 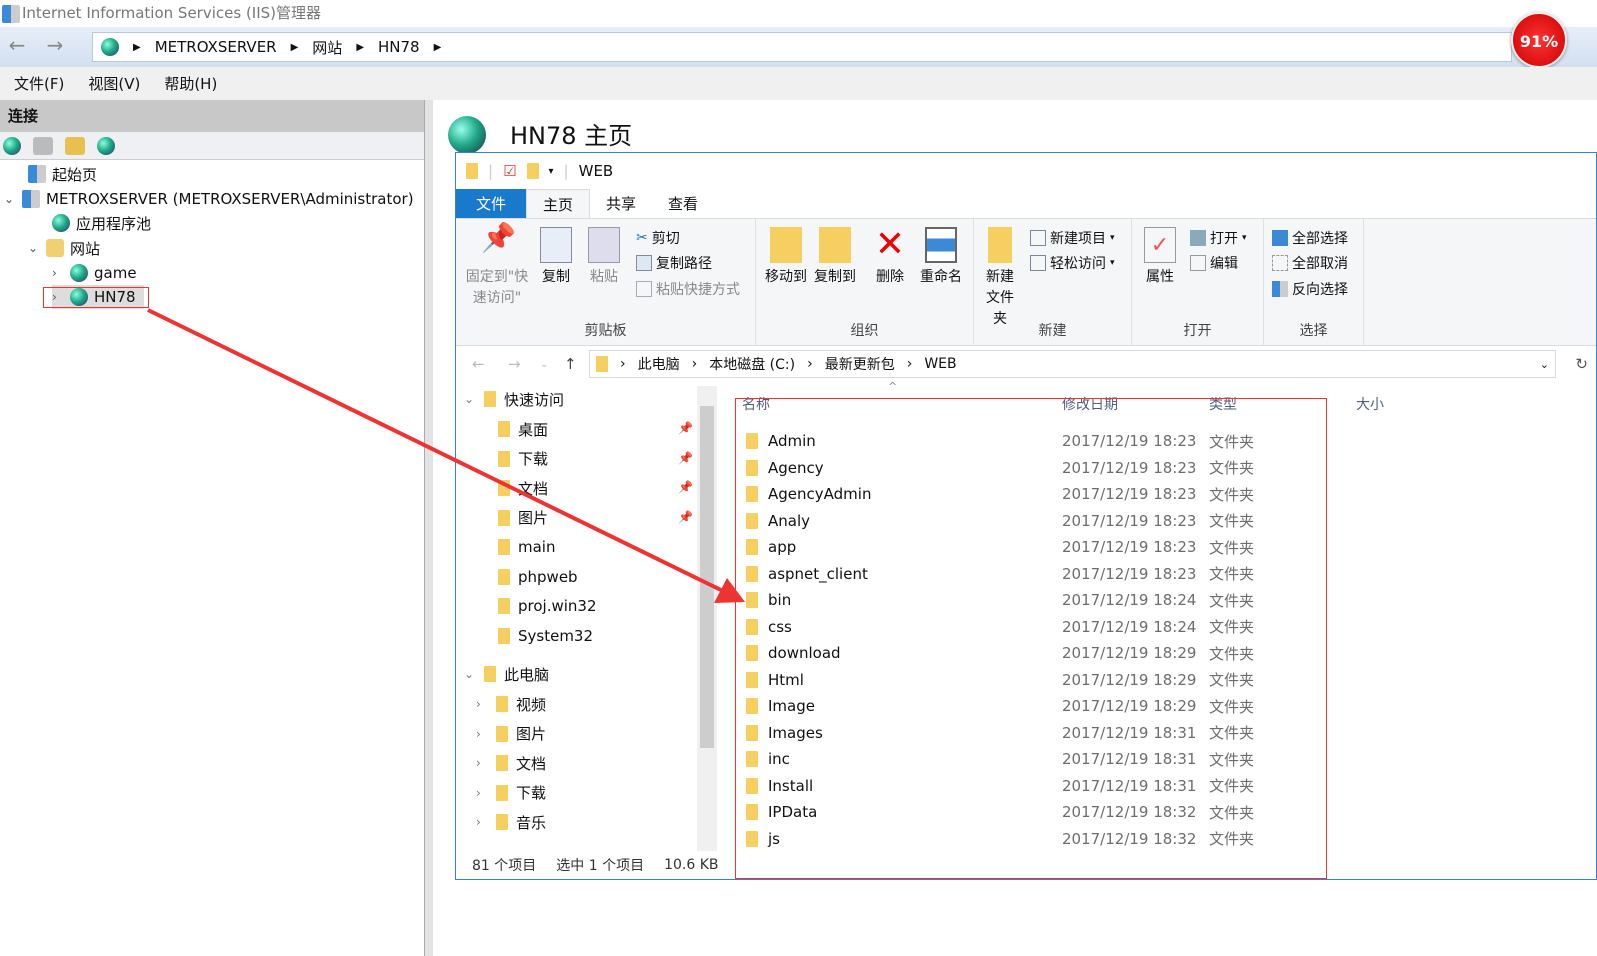 What do you see at coordinates (752, 364) in the screenshot?
I see `path-crumb: 本地磁盘 (C:)` at bounding box center [752, 364].